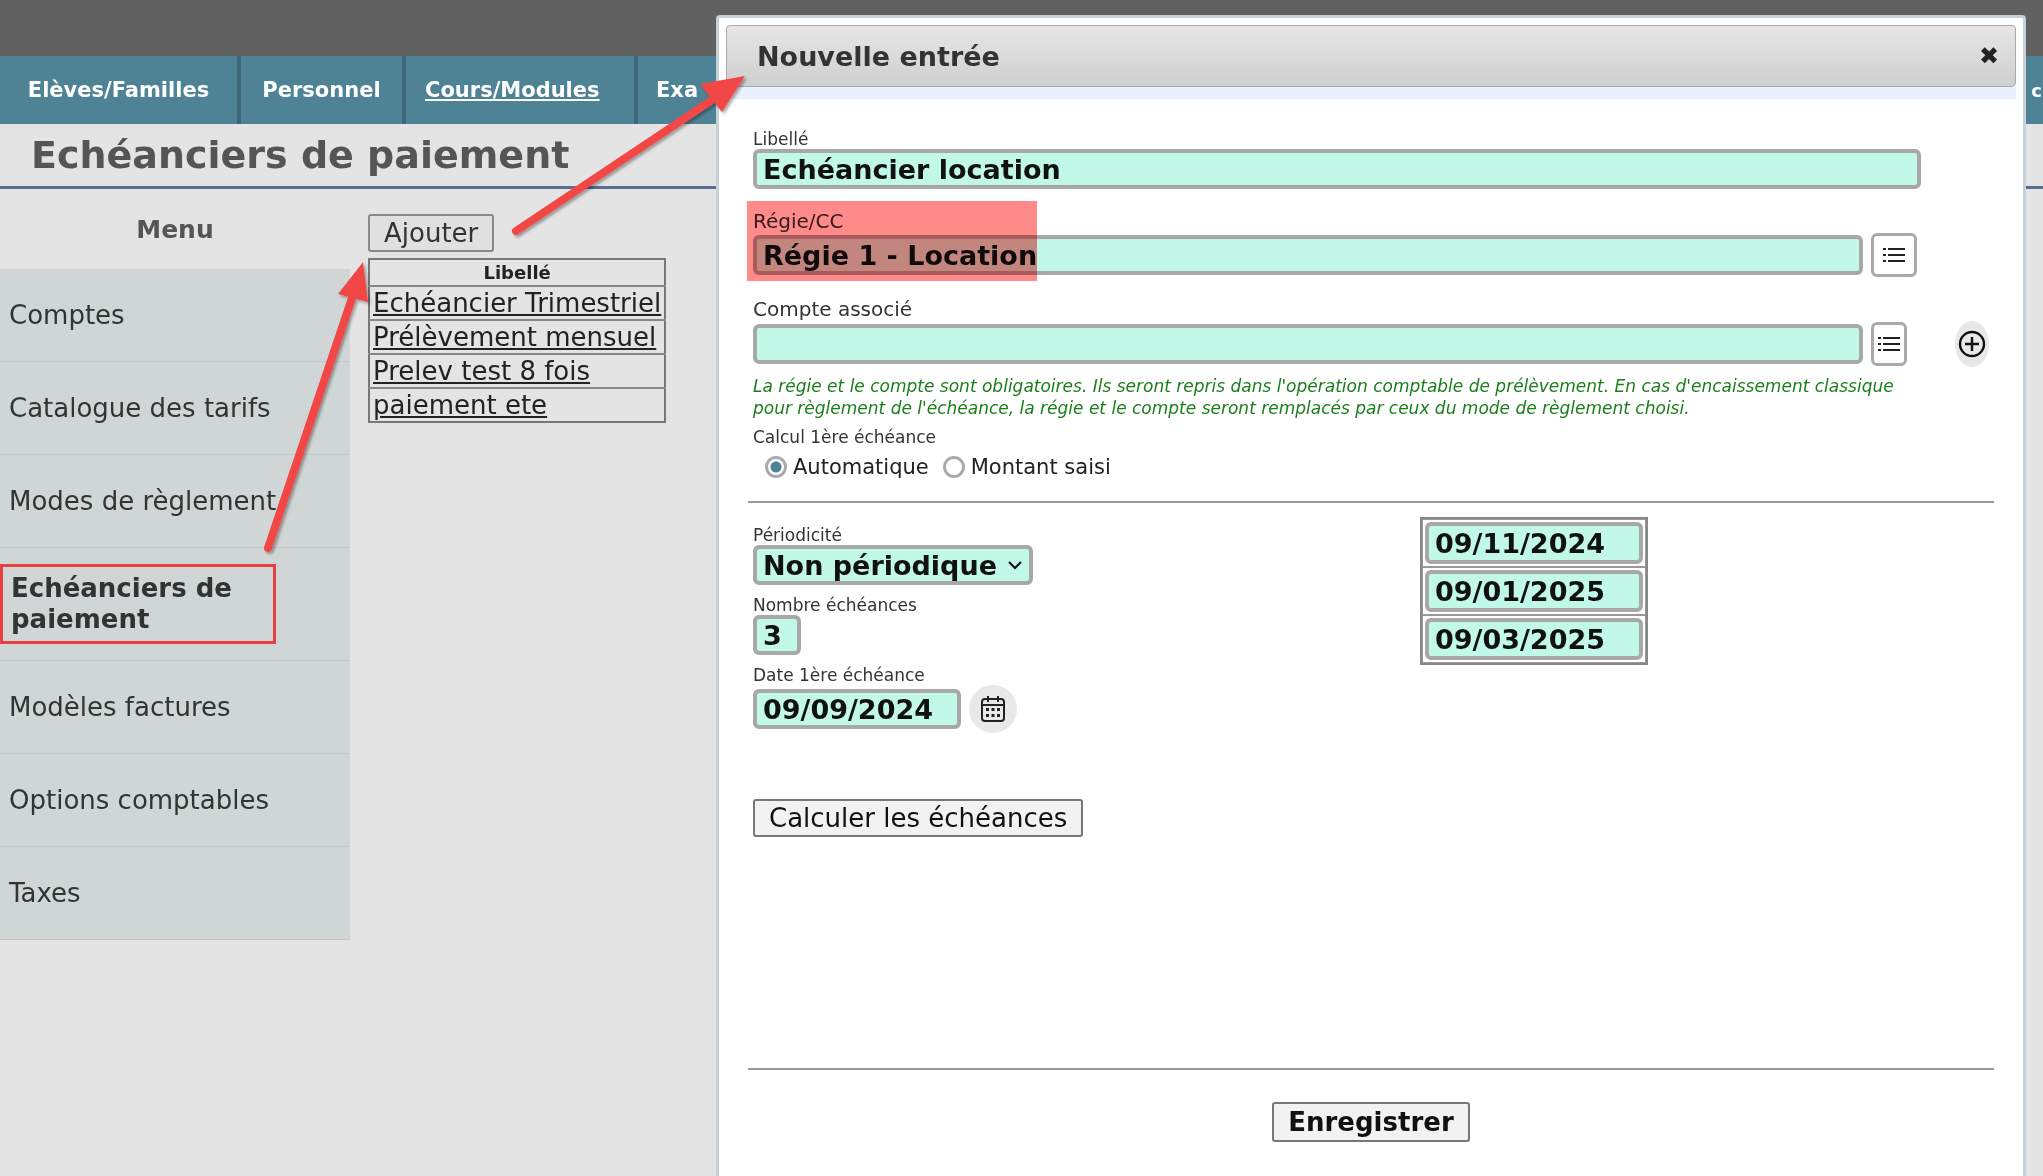 This screenshot has width=2043, height=1176. I want to click on due-date-field: 09/03/2025, so click(1534, 639).